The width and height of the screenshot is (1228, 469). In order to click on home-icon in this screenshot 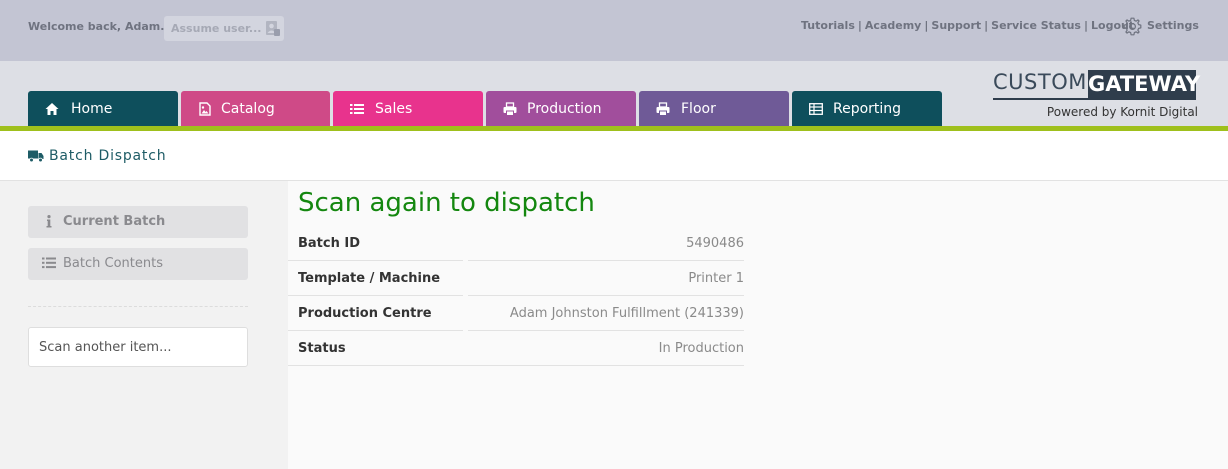, I will do `click(52, 109)`.